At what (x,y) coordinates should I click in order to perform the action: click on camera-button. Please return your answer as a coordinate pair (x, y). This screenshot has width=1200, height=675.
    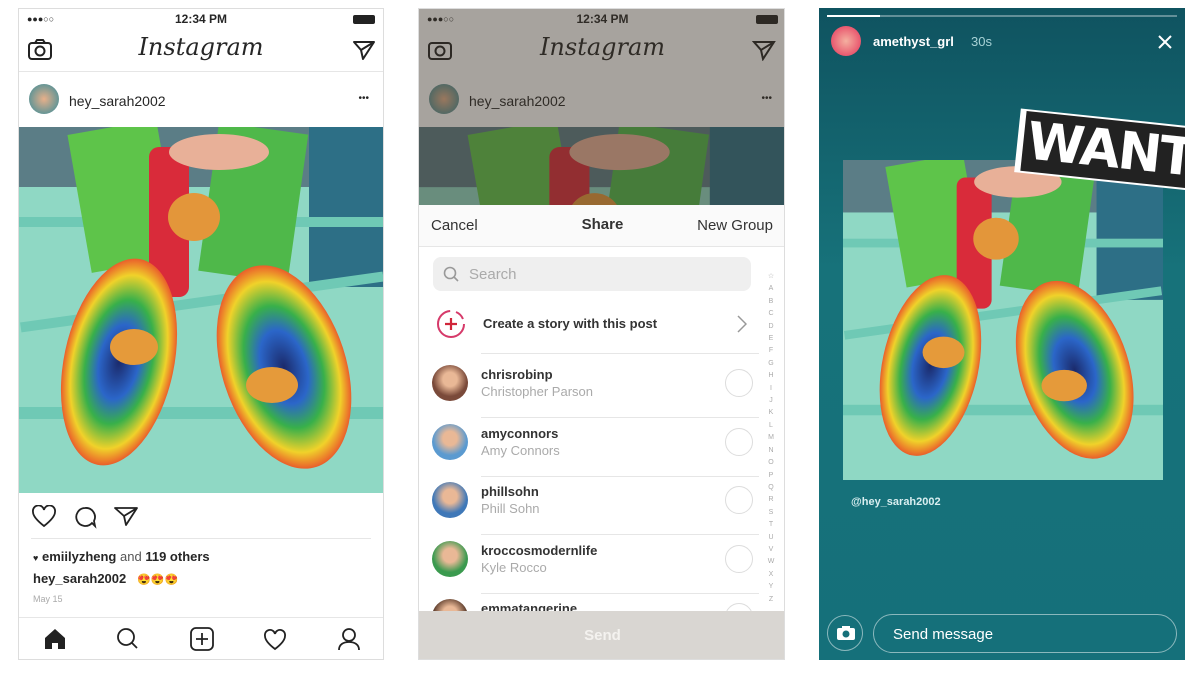
    Looking at the image, I should click on (845, 633).